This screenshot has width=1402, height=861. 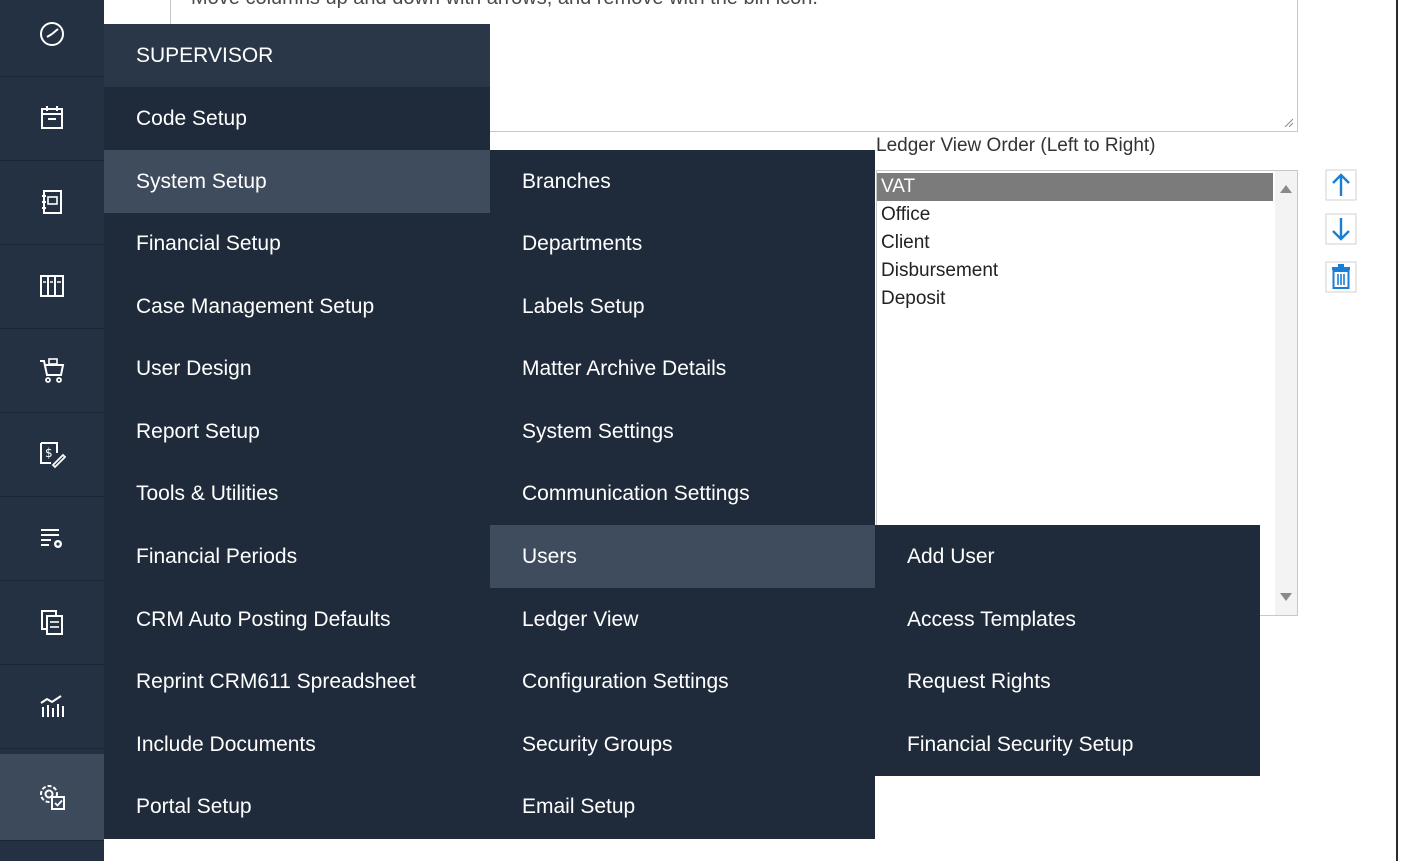 I want to click on users-item-access-templates: Access Templates, so click(x=1067, y=619).